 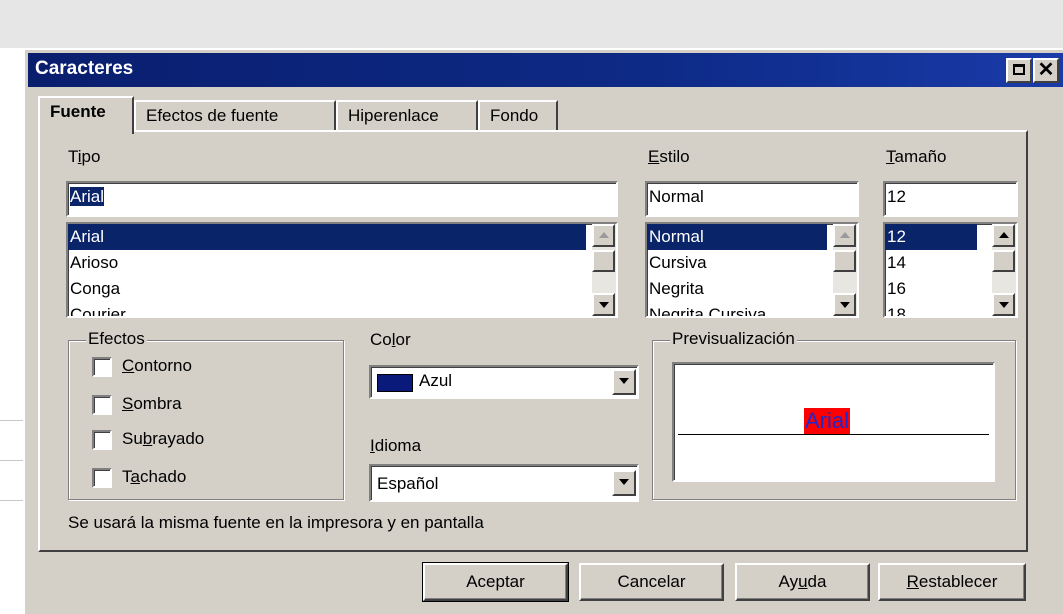 I want to click on close-button: ✕, so click(x=1046, y=70).